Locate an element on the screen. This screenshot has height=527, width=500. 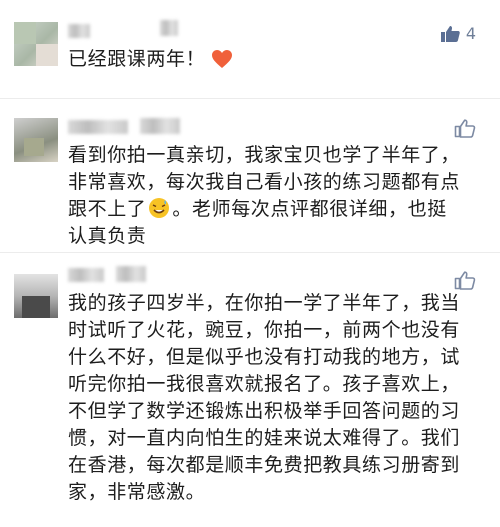
comment-text: 已经跟课两年！ is located at coordinates (277, 59).